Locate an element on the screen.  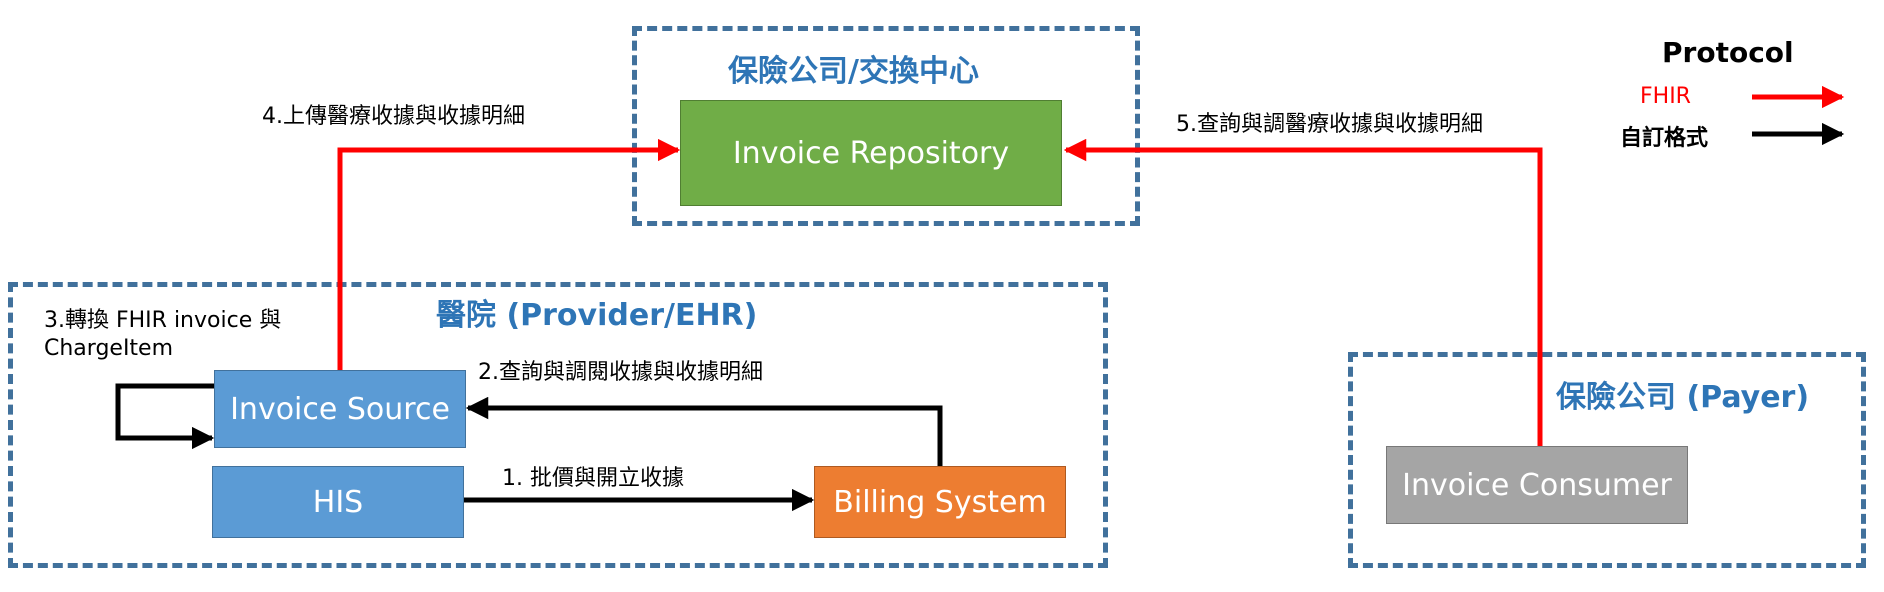
legend-custom-label: 自訂格式 is located at coordinates (1664, 138).